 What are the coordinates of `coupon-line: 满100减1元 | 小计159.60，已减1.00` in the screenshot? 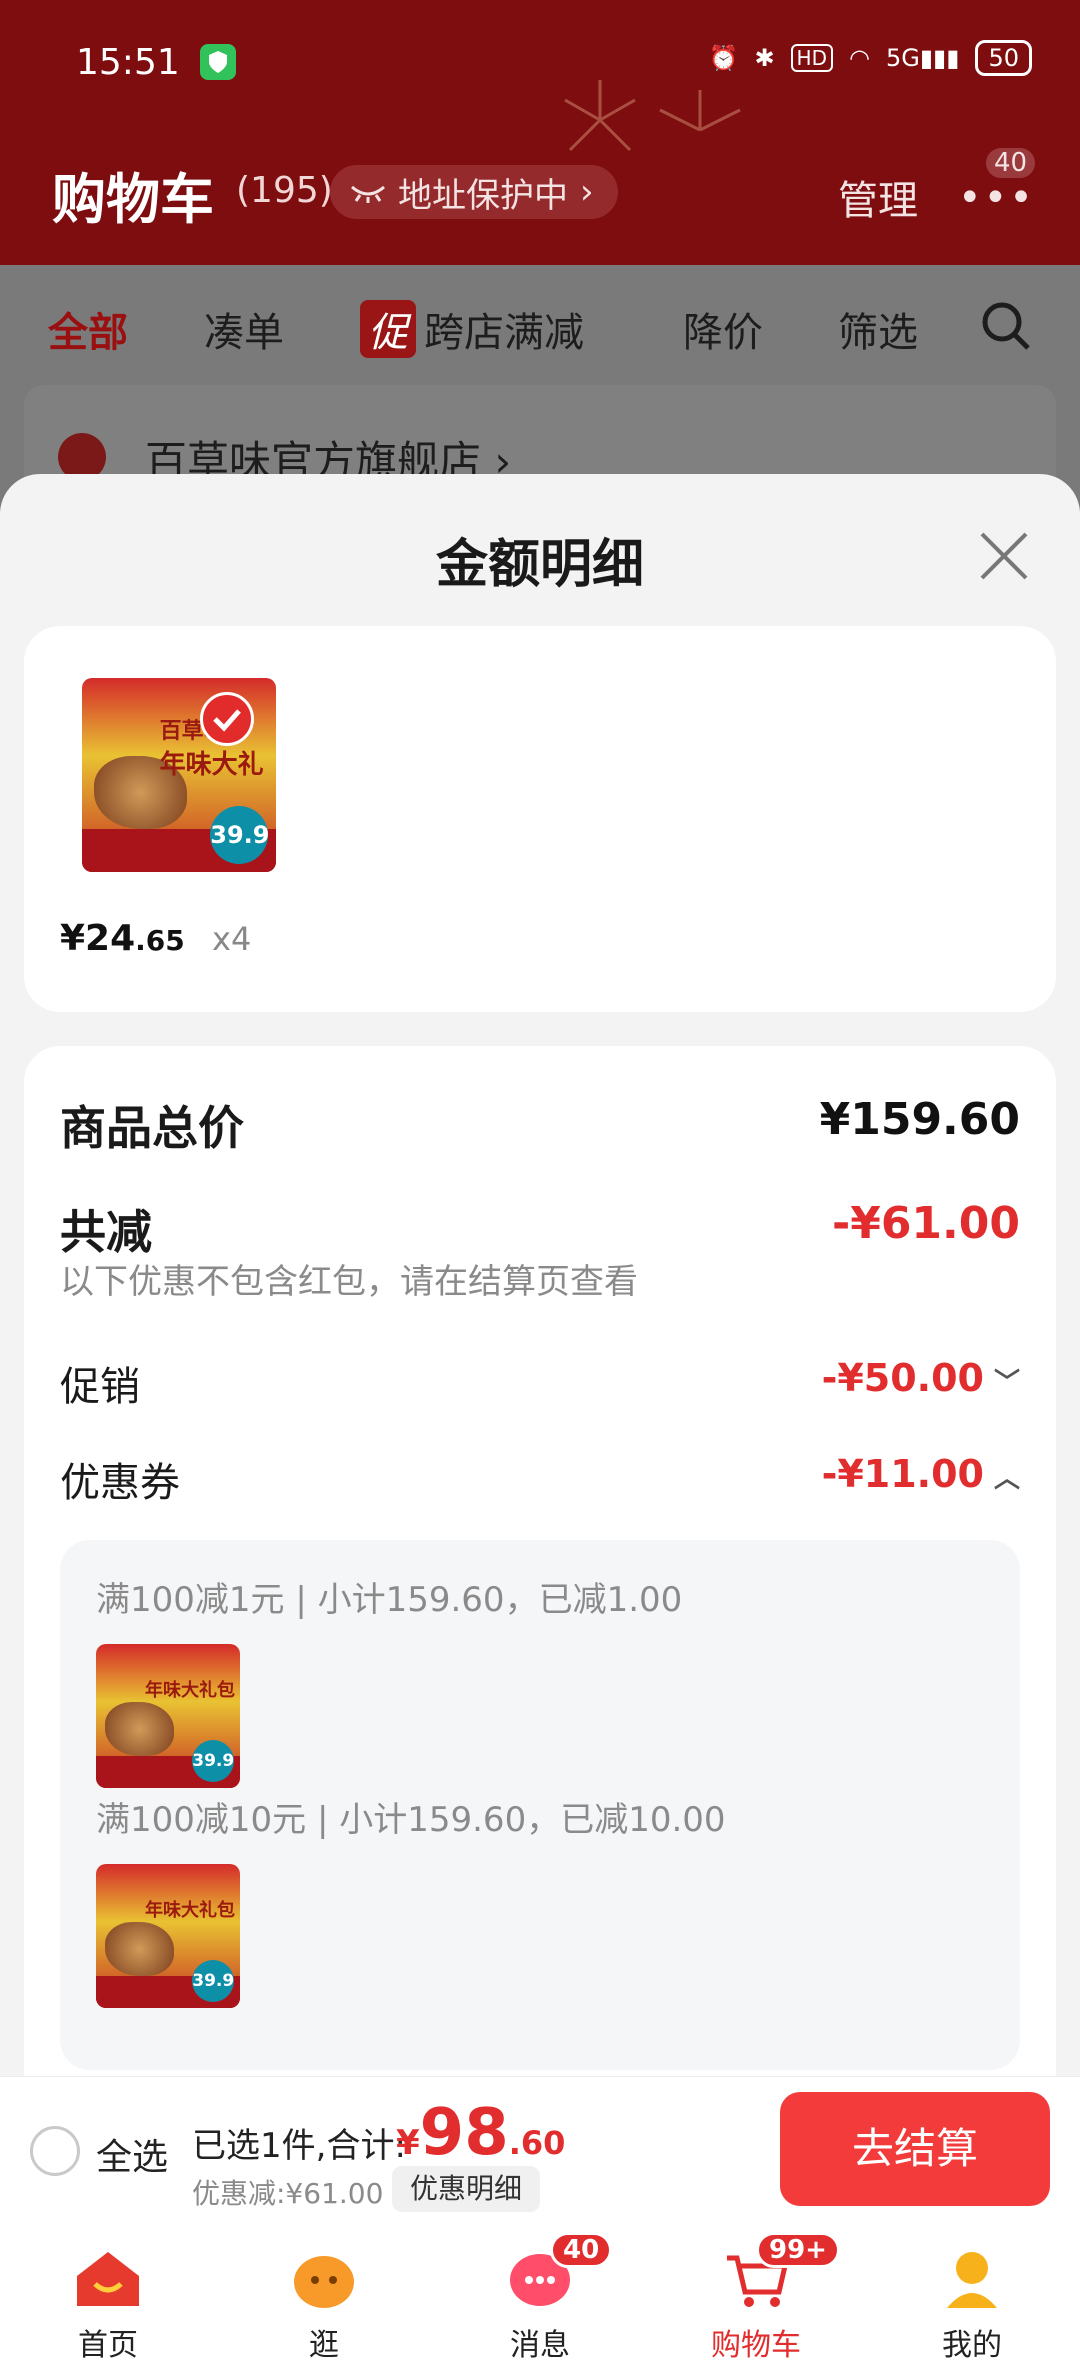 It's located at (389, 1600).